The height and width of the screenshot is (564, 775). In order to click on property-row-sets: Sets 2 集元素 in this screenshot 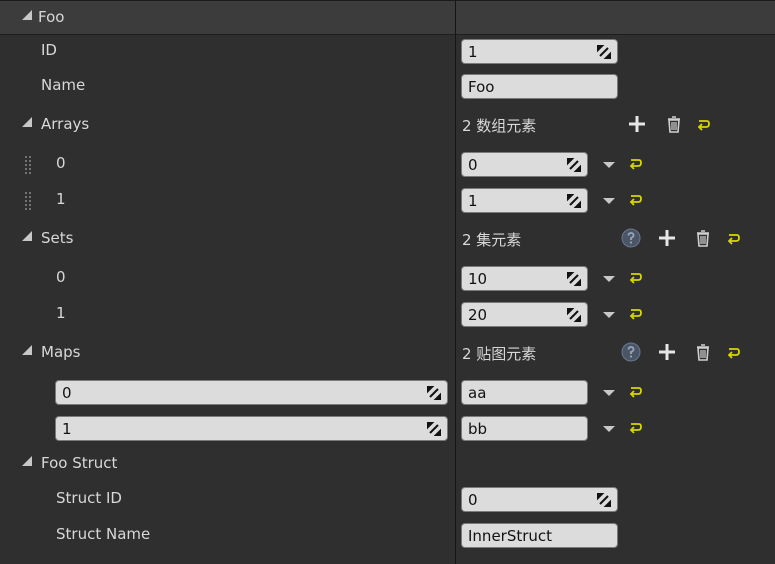, I will do `click(387, 240)`.